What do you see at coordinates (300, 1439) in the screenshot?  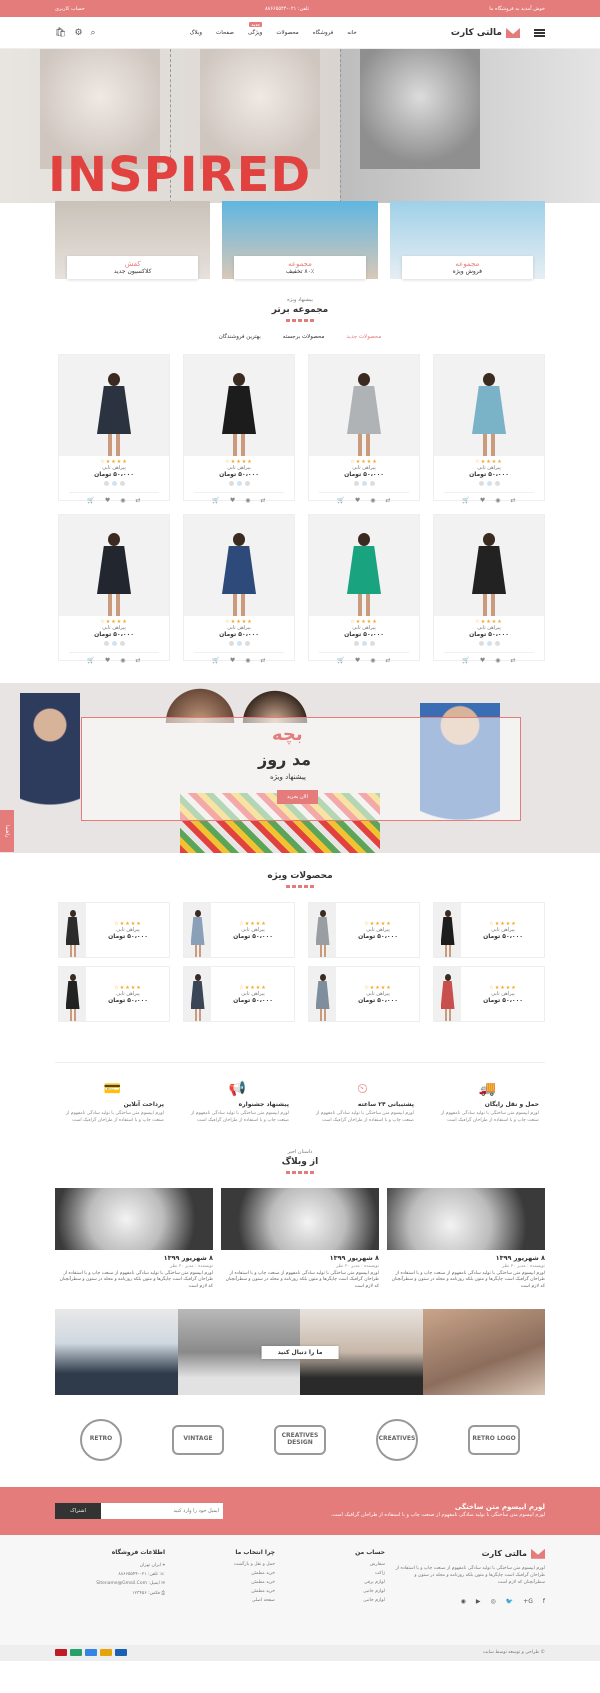 I see `brand-logo: CREATIVES DESIGN` at bounding box center [300, 1439].